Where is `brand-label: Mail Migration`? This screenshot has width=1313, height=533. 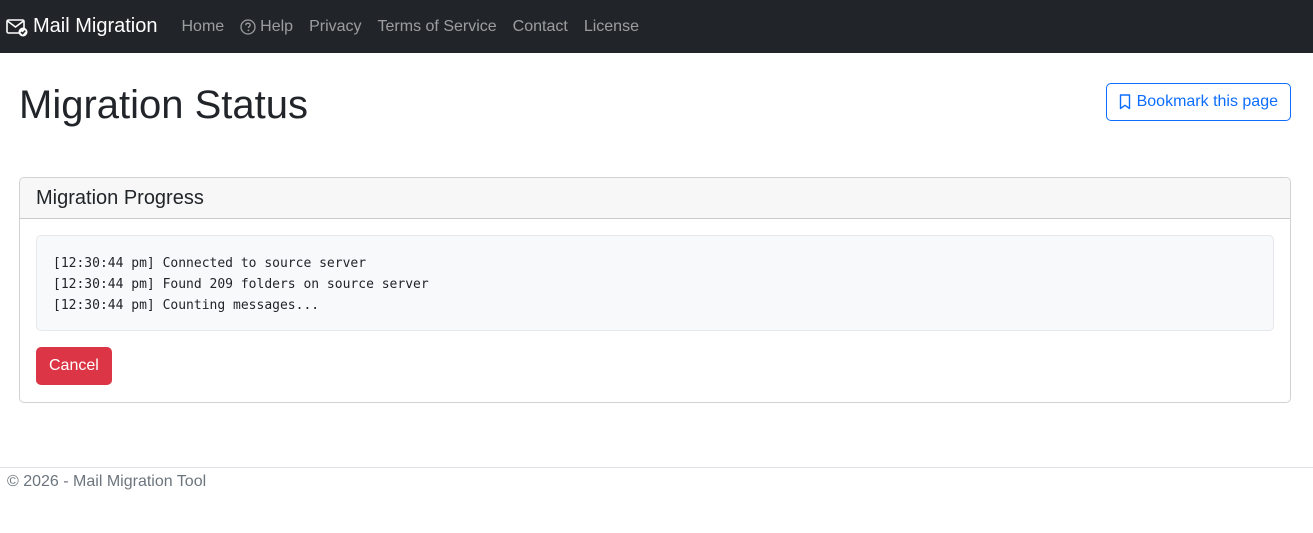
brand-label: Mail Migration is located at coordinates (95, 26).